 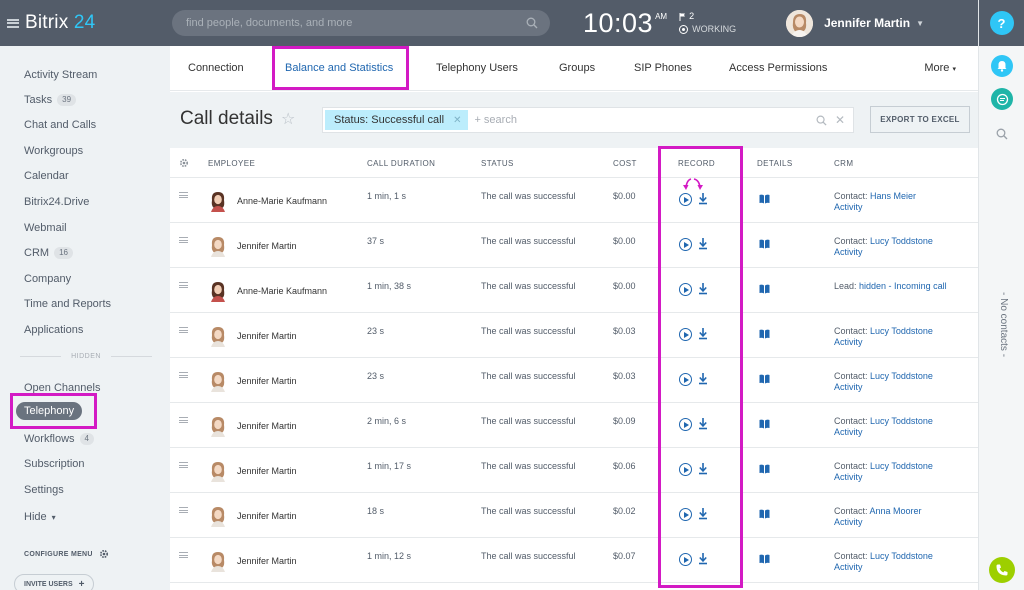 What do you see at coordinates (855, 23) in the screenshot?
I see `user-menu: Jennifer Martin ▼` at bounding box center [855, 23].